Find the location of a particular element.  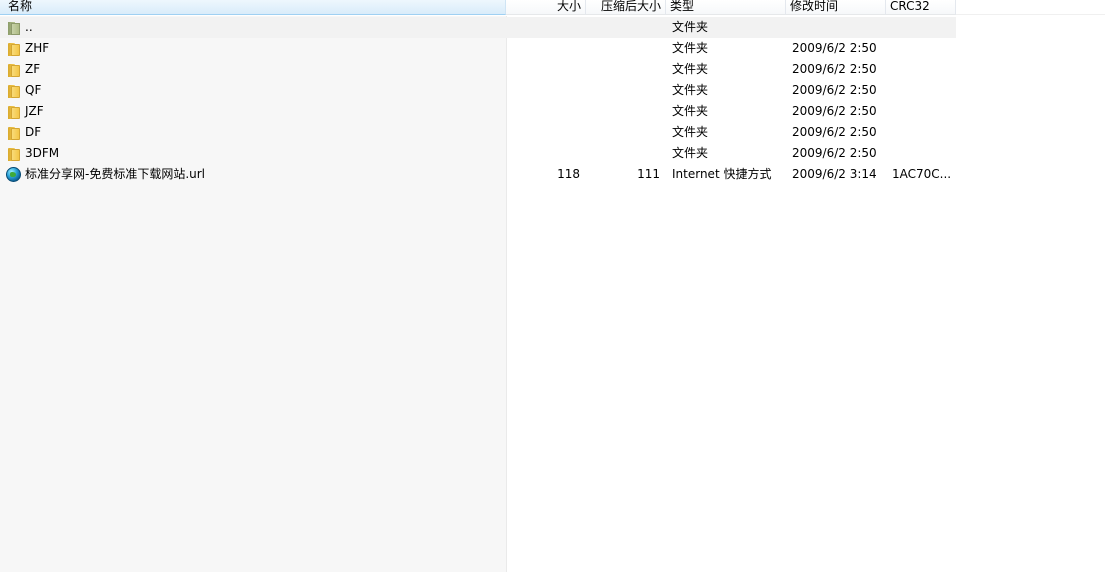

file-row: QF 文件夹 2009/6/2 2:50 is located at coordinates (552, 90).